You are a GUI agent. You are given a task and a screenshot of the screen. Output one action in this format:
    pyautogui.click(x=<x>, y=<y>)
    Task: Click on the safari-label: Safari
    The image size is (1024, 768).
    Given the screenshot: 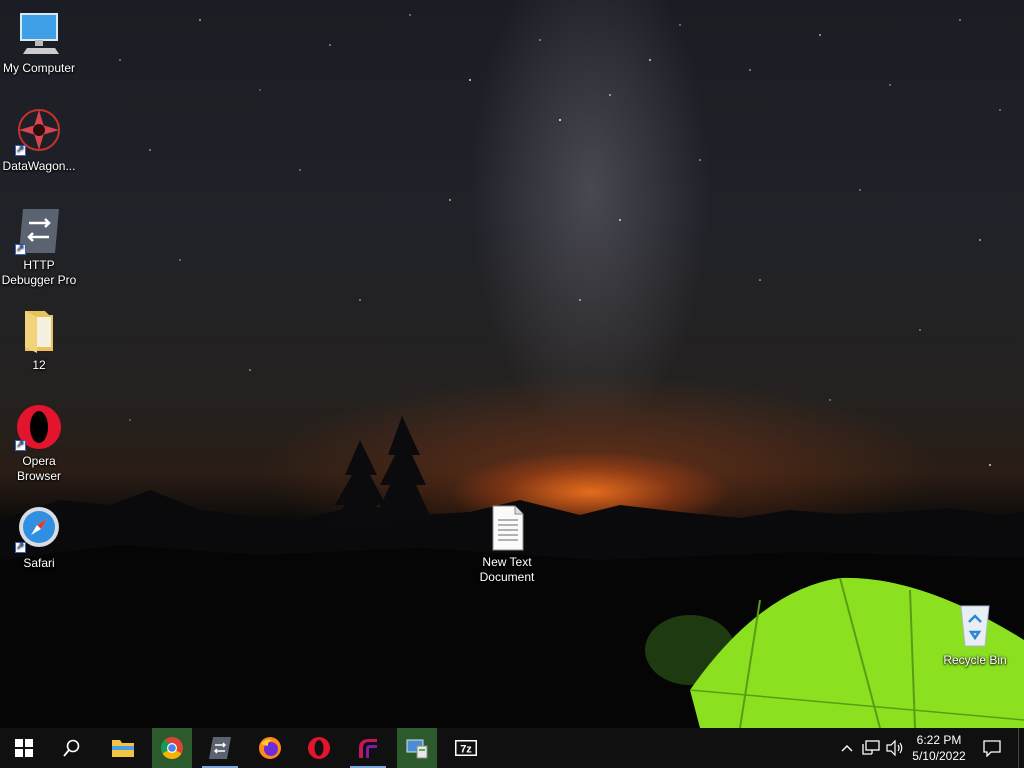 What is the action you would take?
    pyautogui.click(x=39, y=563)
    